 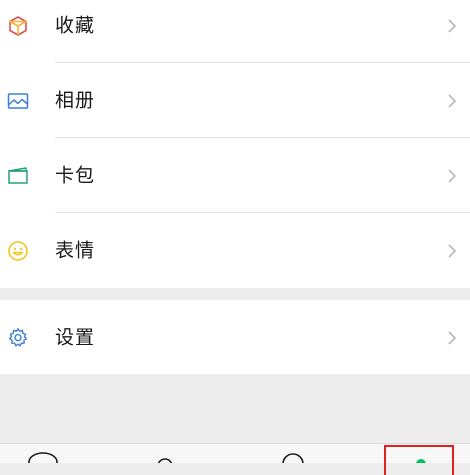 I want to click on menu-label-stickers: 表情, so click(x=75, y=250).